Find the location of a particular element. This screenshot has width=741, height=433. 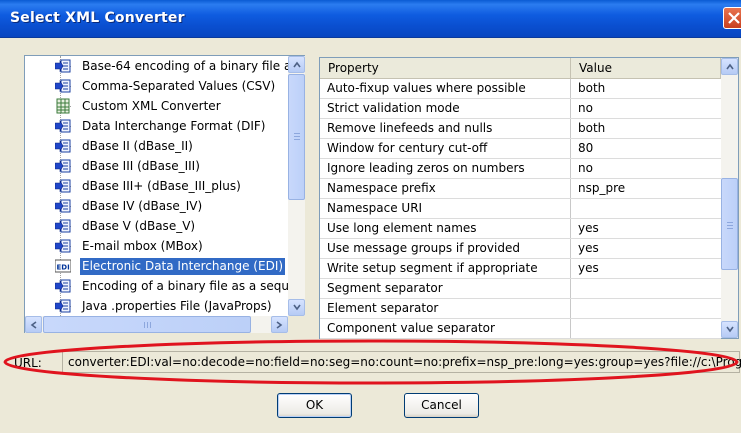

list-item-label: dBase V (dBase_V) is located at coordinates (139, 226).